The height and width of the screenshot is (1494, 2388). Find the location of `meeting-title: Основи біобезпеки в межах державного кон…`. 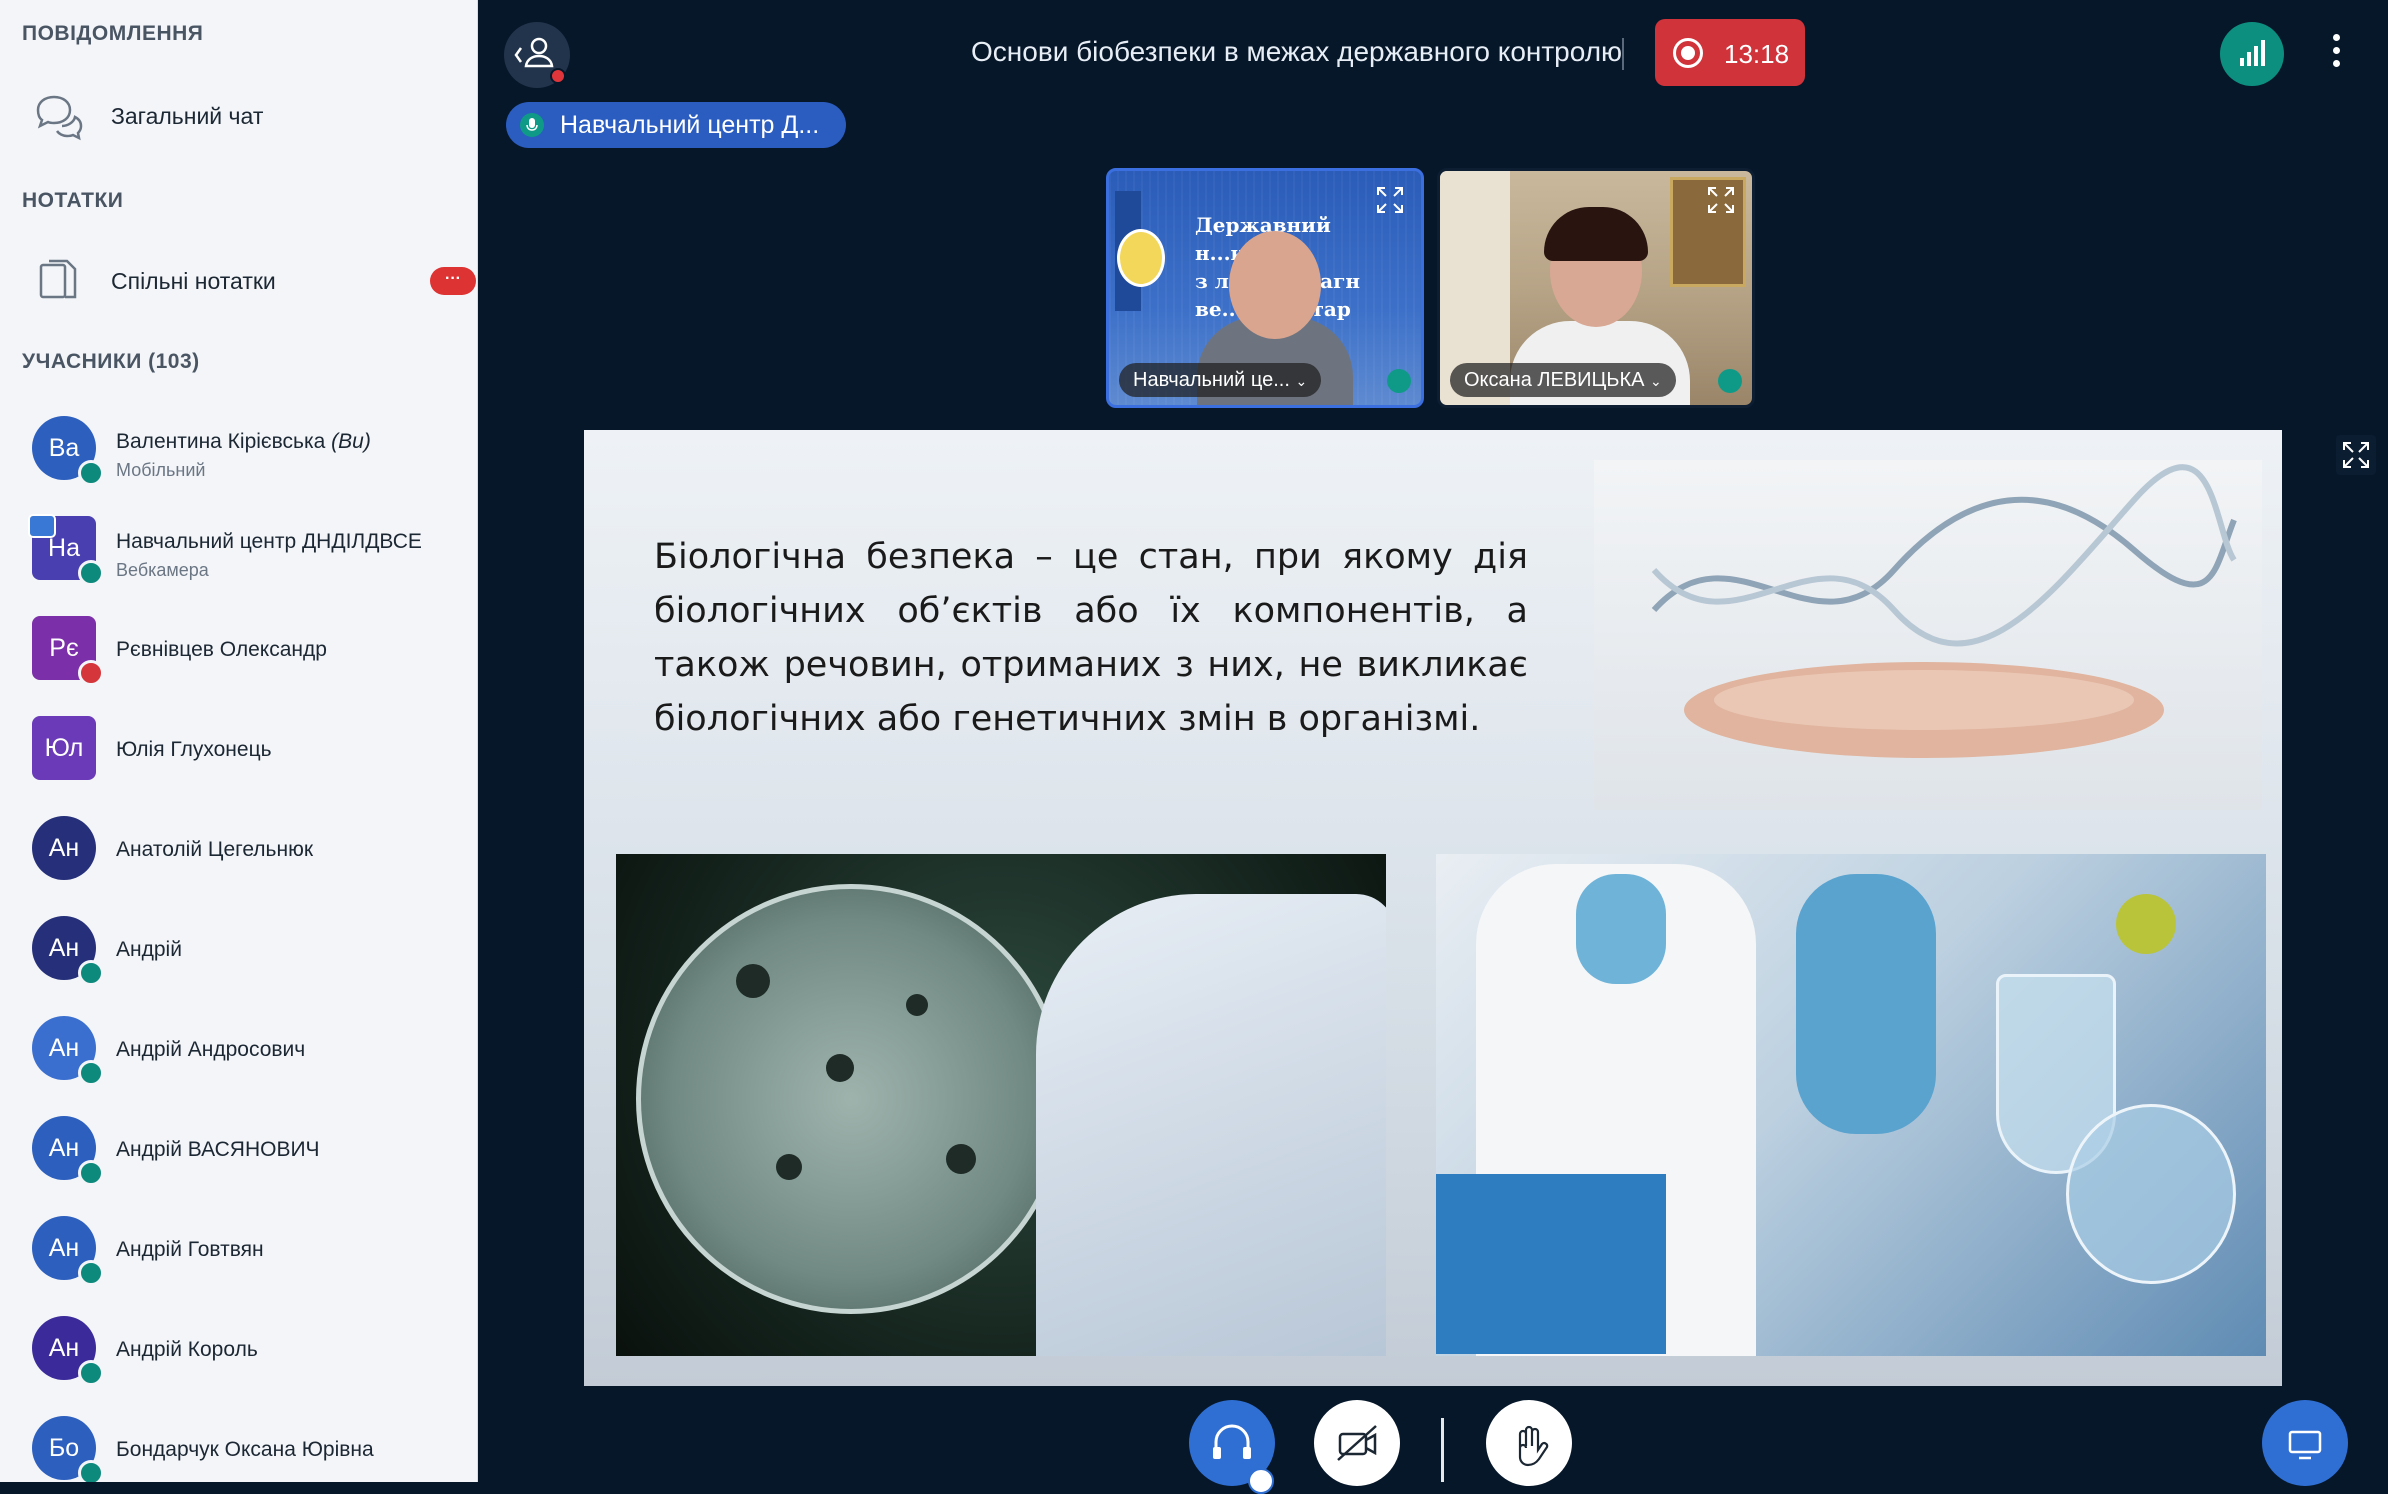

meeting-title: Основи біобезпеки в межах державного кон… is located at coordinates (1297, 51).